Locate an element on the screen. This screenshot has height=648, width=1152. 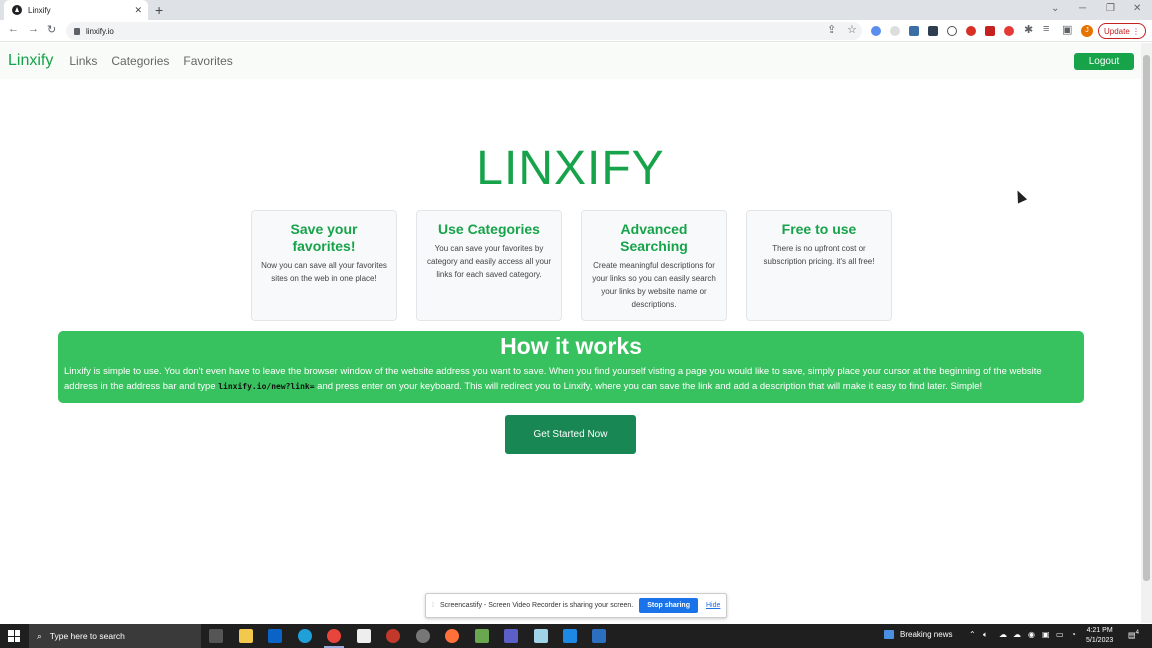
url-text: linxify.io is located at coordinates (100, 31).